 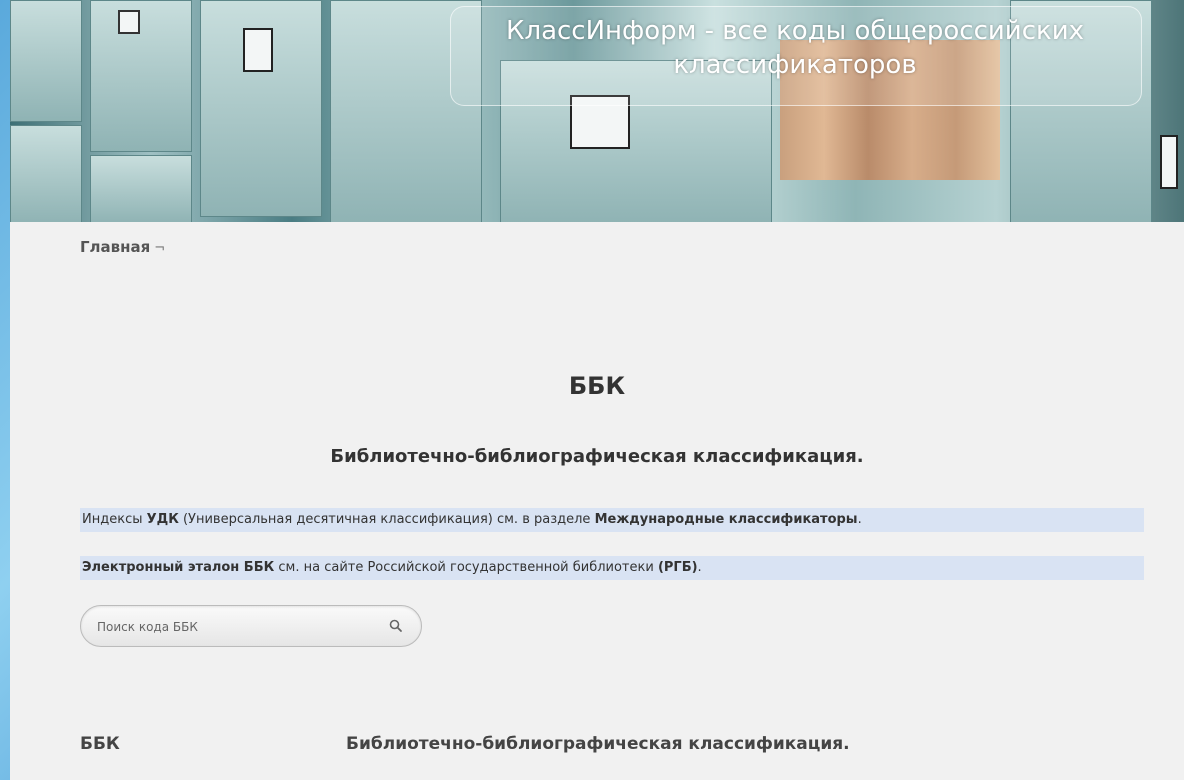 I want to click on bbk-etalon-link: Электронный эталон ББК, so click(x=178, y=567).